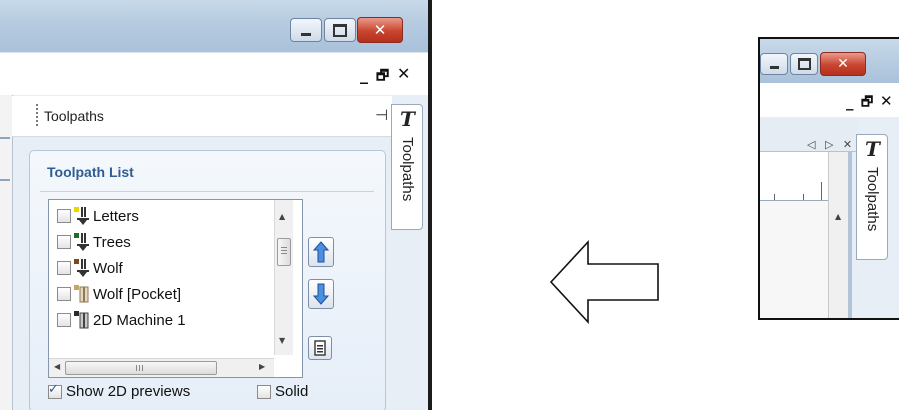 Image resolution: width=899 pixels, height=410 pixels. Describe the element at coordinates (116, 216) in the screenshot. I see `list-item-label: Letters` at that location.